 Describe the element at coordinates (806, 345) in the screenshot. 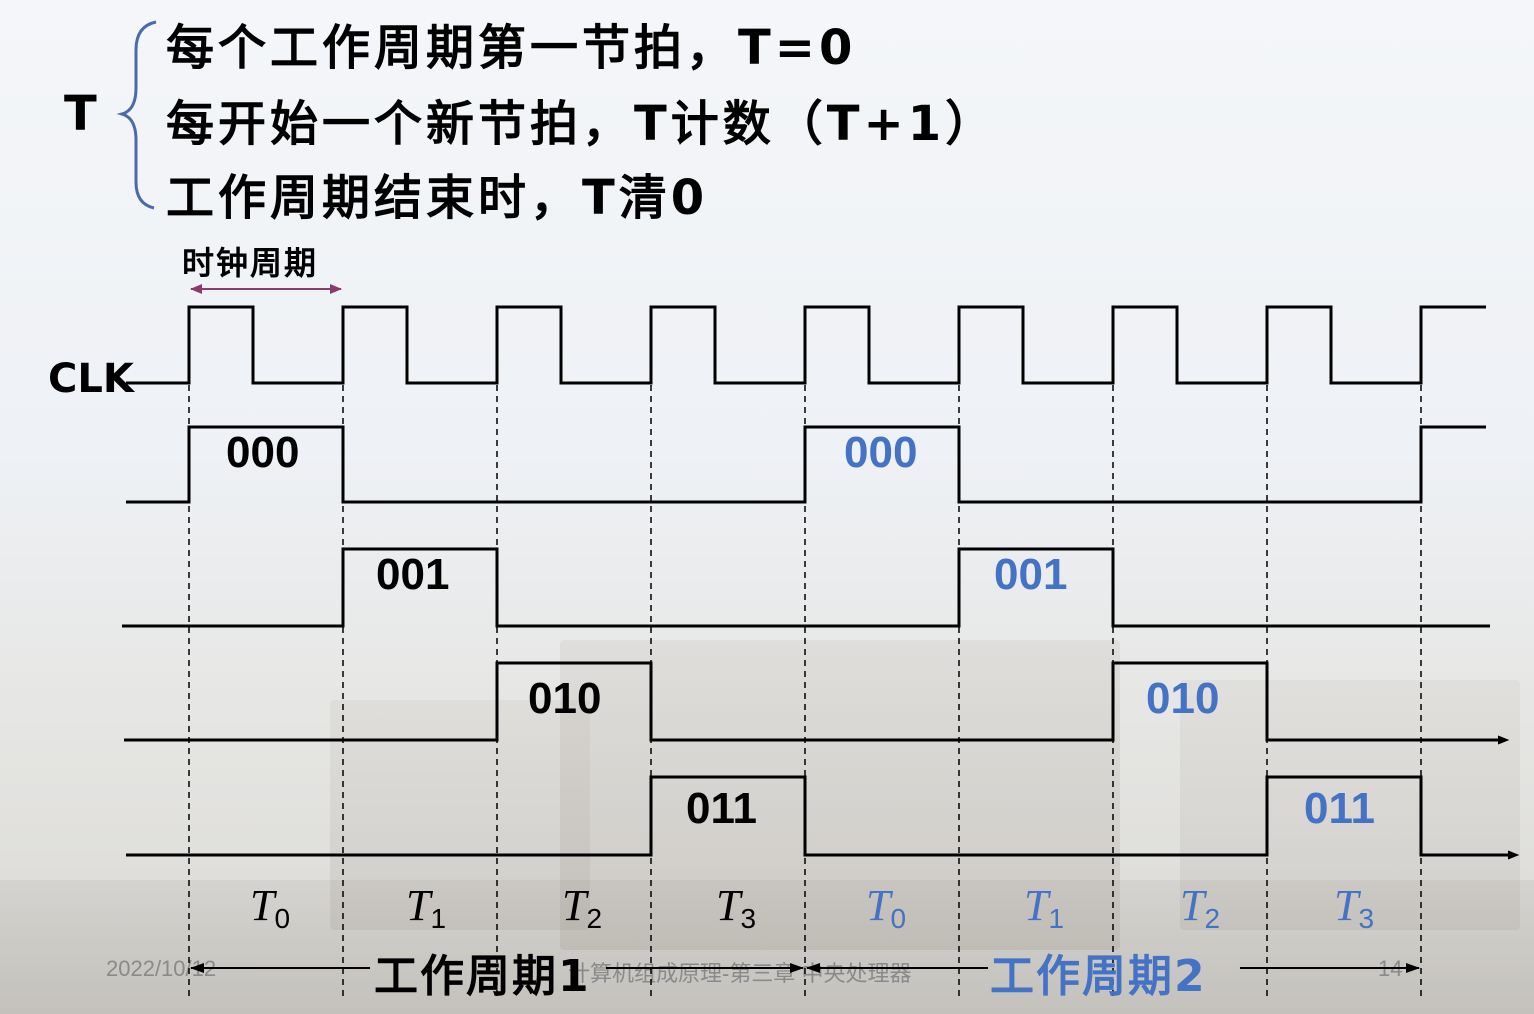

I see `clk-waveform` at that location.